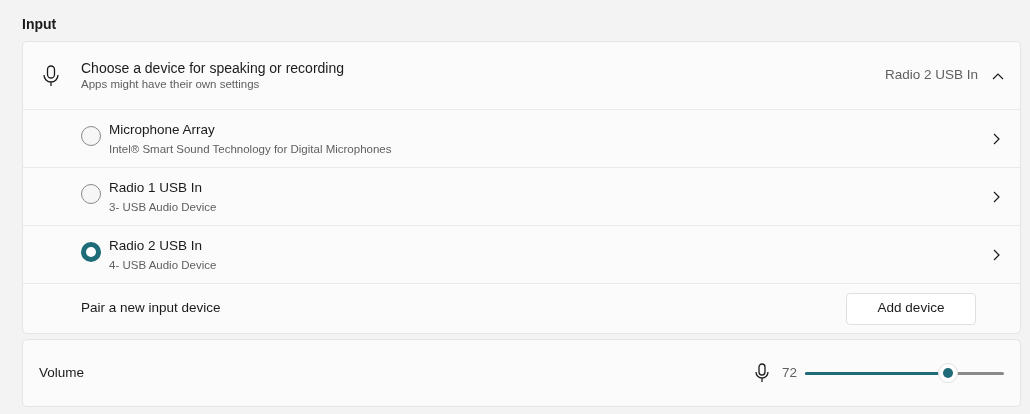 This screenshot has width=1030, height=414. Describe the element at coordinates (521, 138) in the screenshot. I see `device-row: Microphone Array Intel® Smart Sound Technology for Digital Microphones` at that location.